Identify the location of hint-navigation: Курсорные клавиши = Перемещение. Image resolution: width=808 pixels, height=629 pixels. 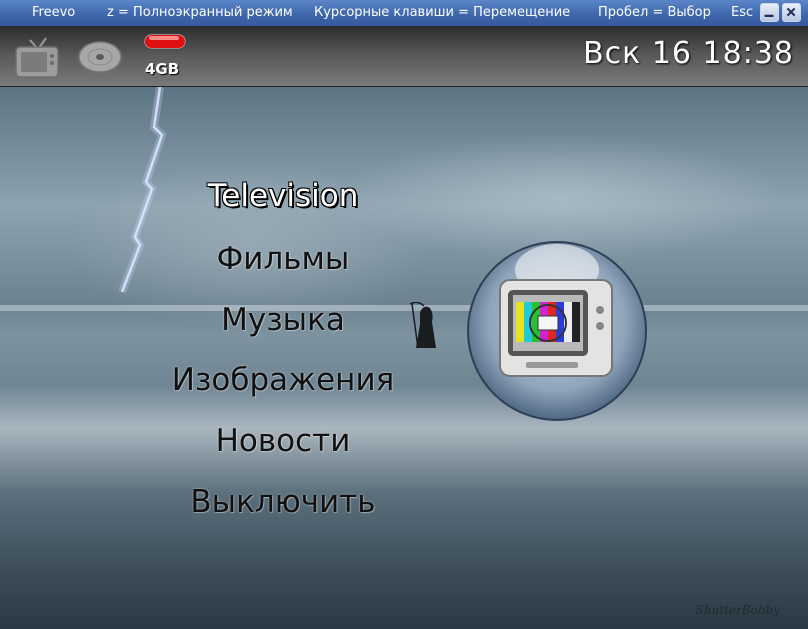
(442, 12).